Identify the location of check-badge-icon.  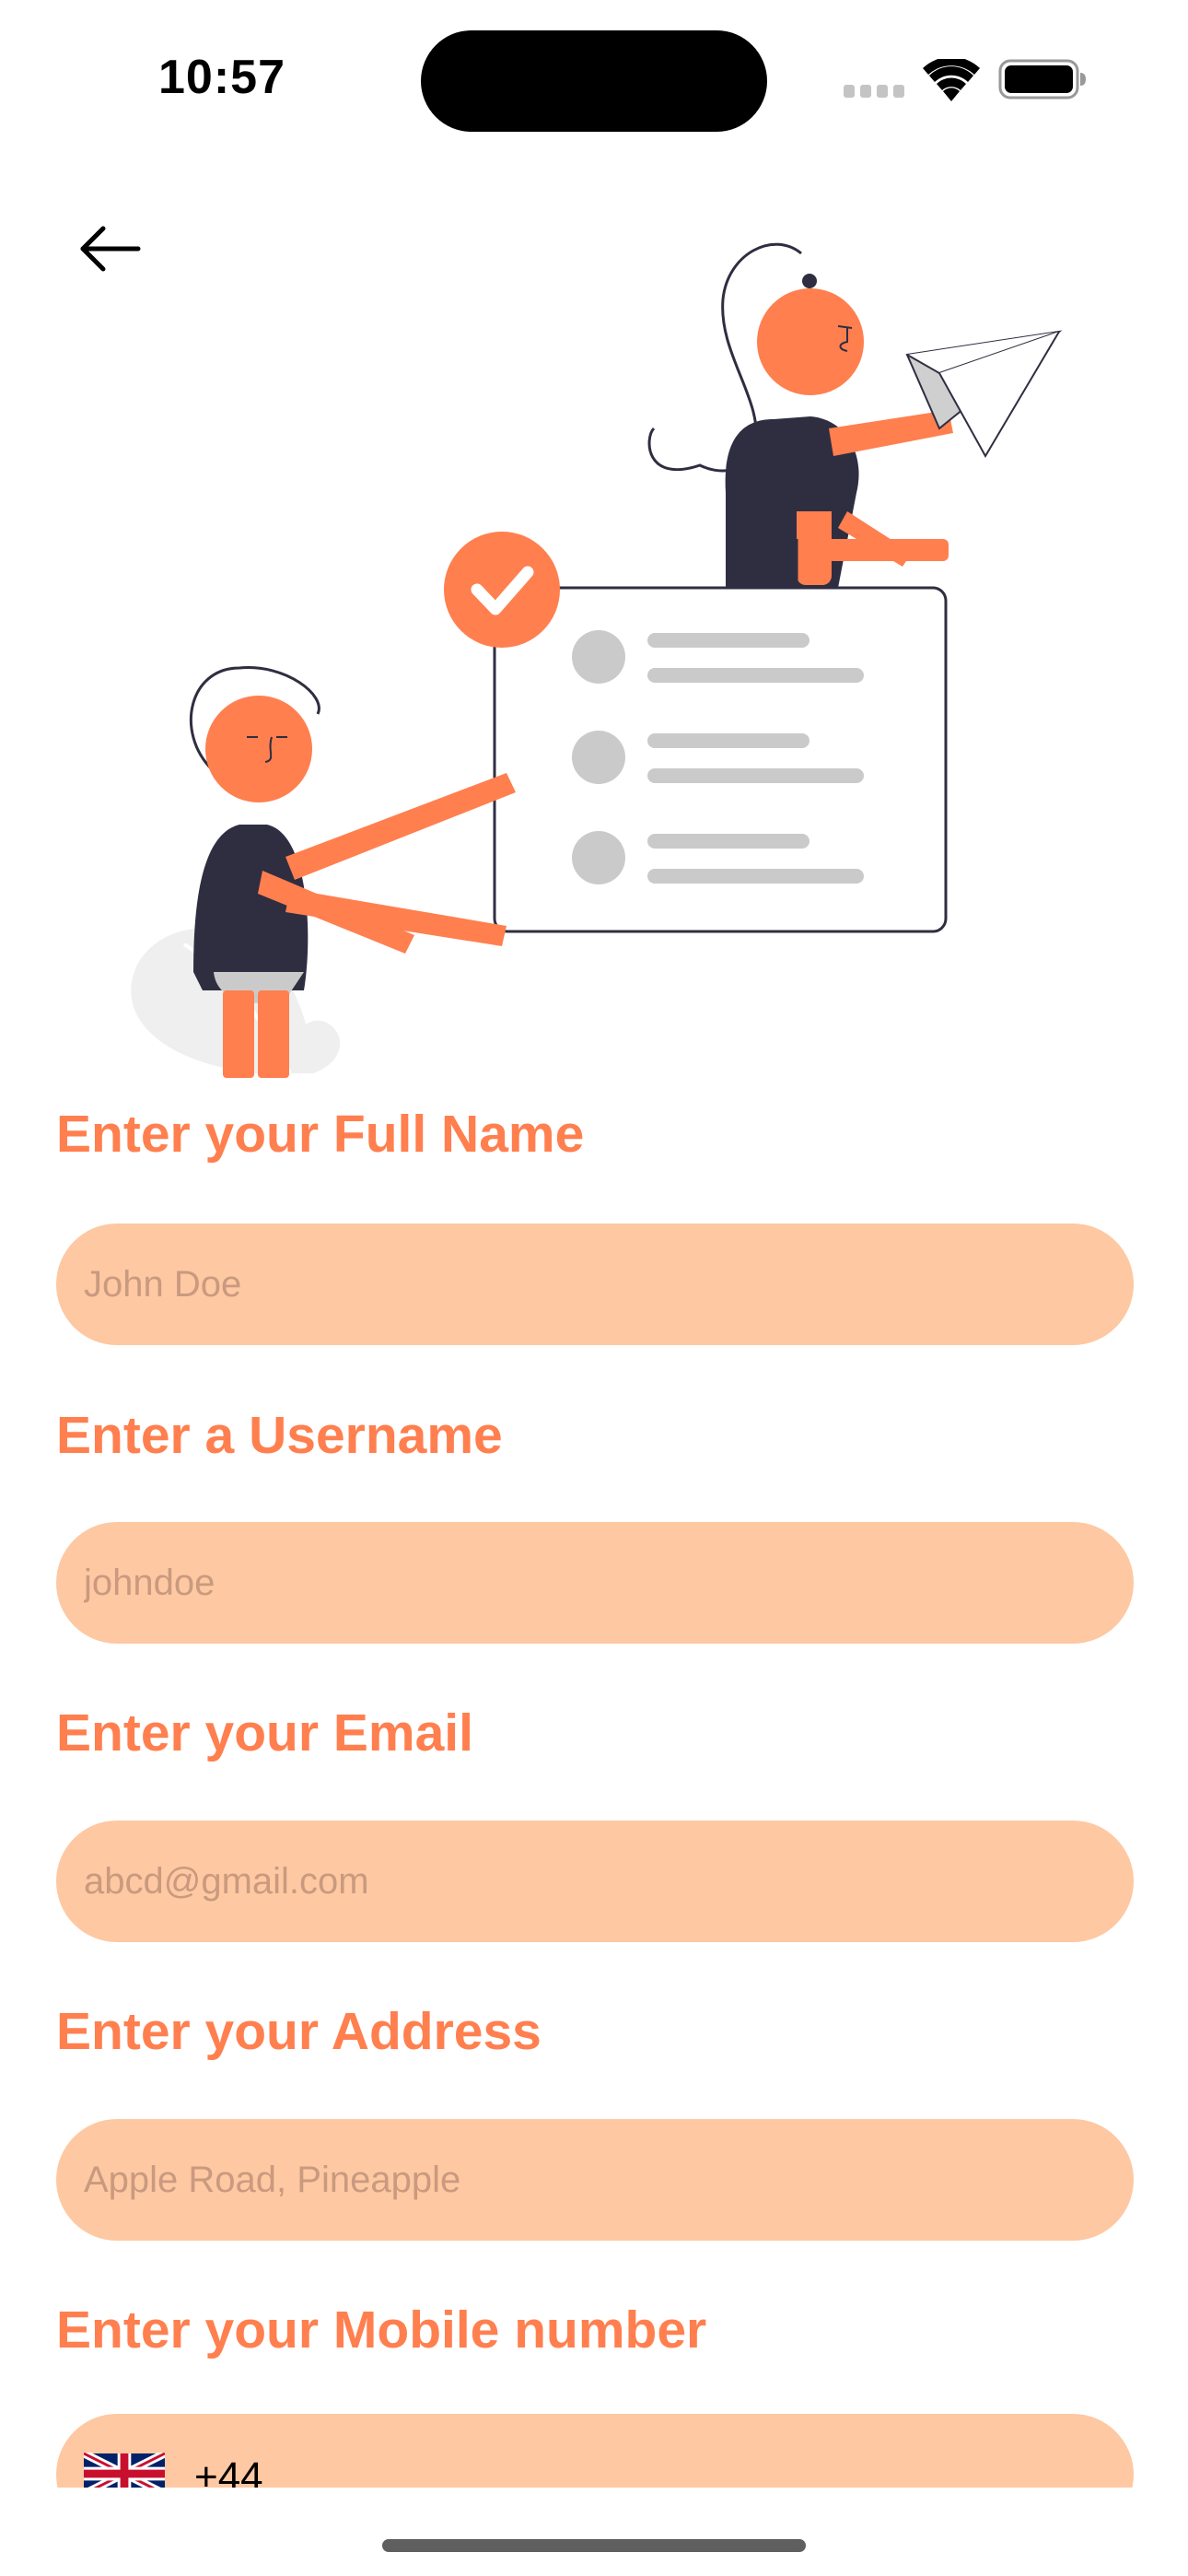
(502, 590).